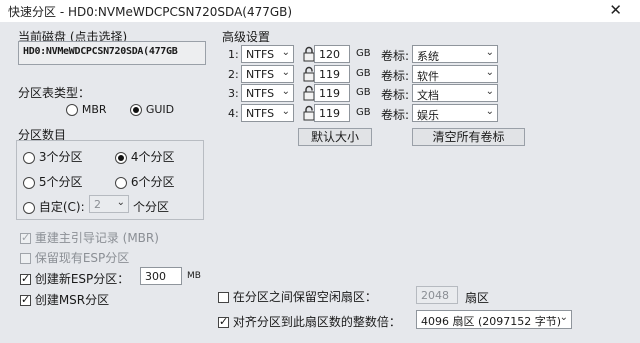  I want to click on window-title: 快速分区 - HD0:NVMeWDCPCSN720SDA(477GB), so click(150, 12).